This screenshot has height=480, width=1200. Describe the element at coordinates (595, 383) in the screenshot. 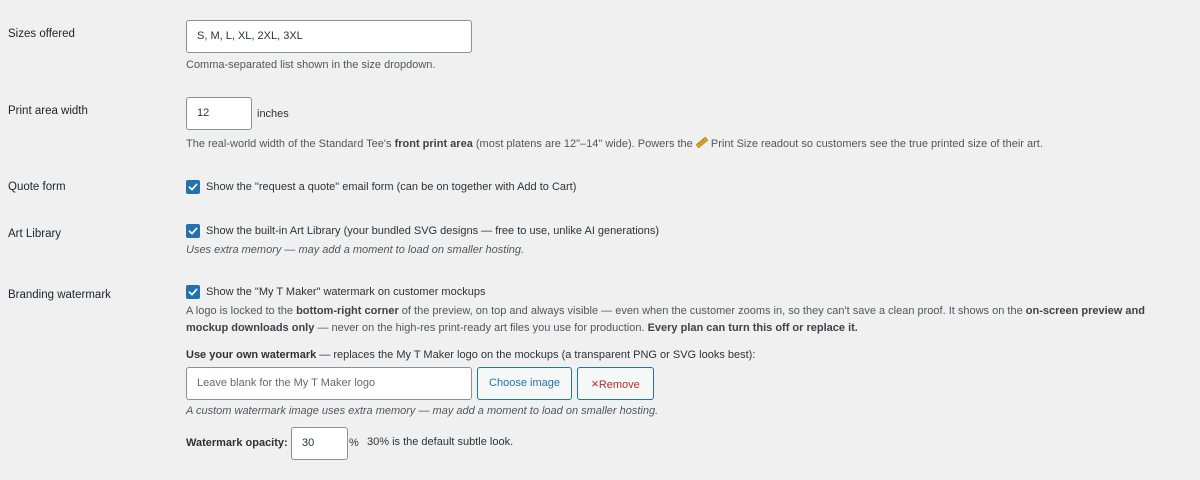

I see `remove-icon: ×` at that location.